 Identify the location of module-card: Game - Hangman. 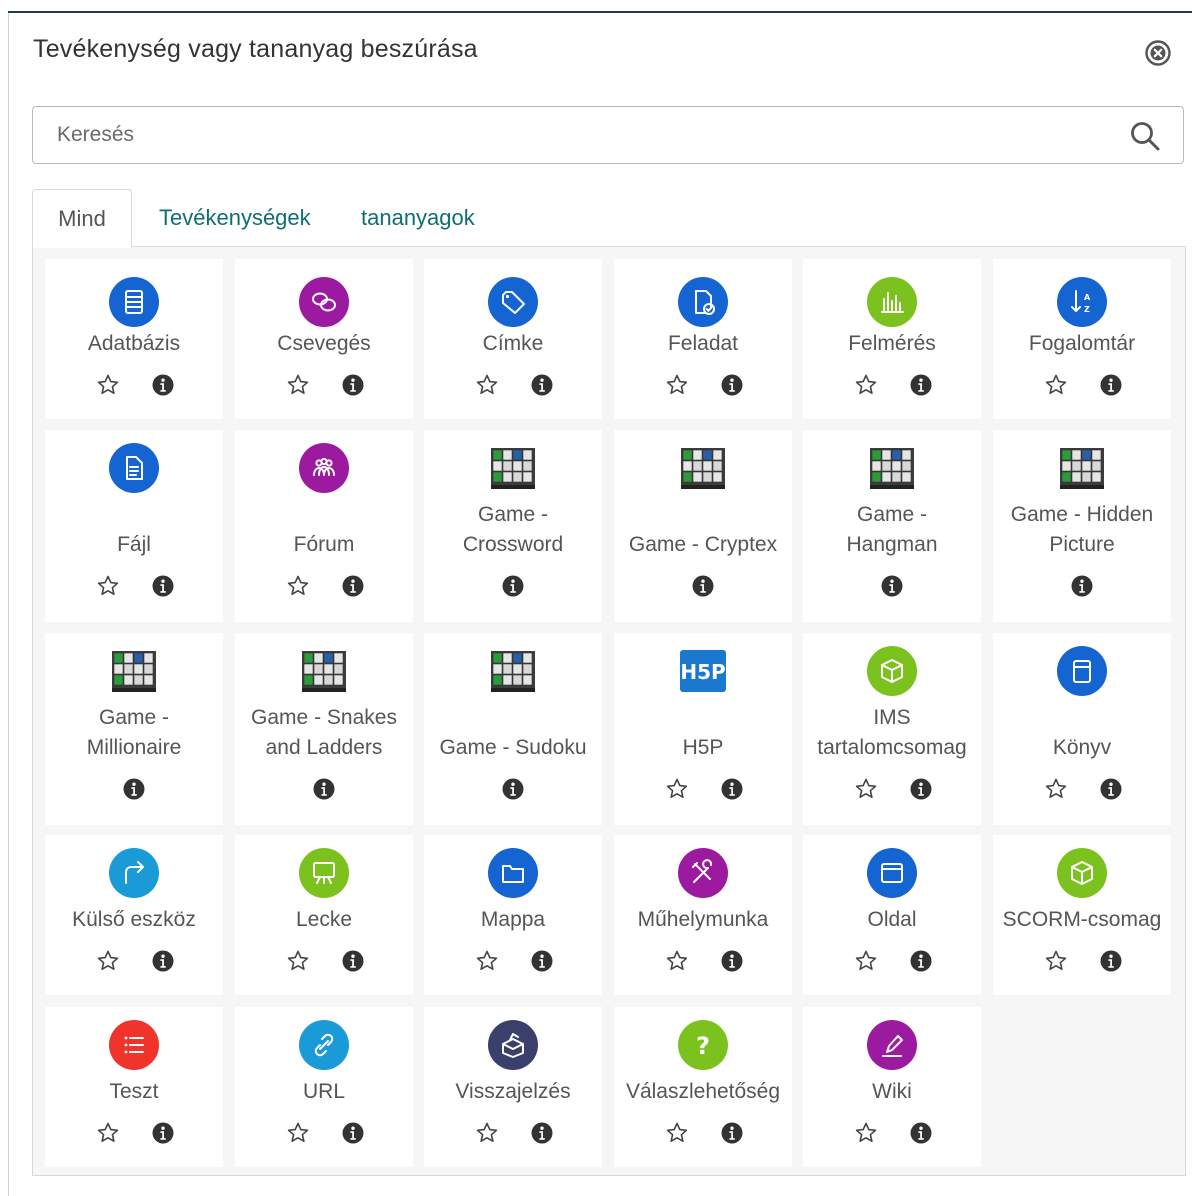
(892, 526).